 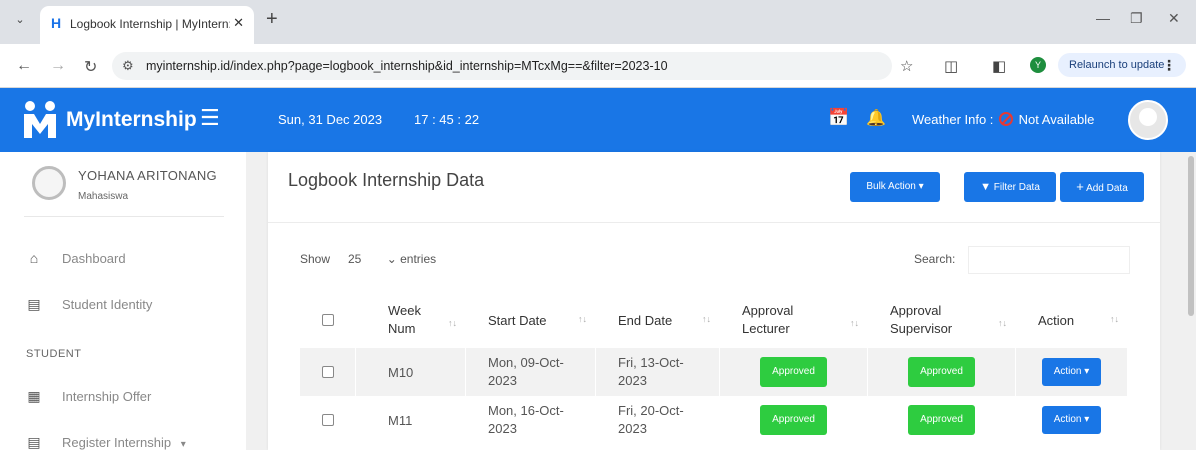 I want to click on column-header-start-date: Start Date ↑↓, so click(x=531, y=320).